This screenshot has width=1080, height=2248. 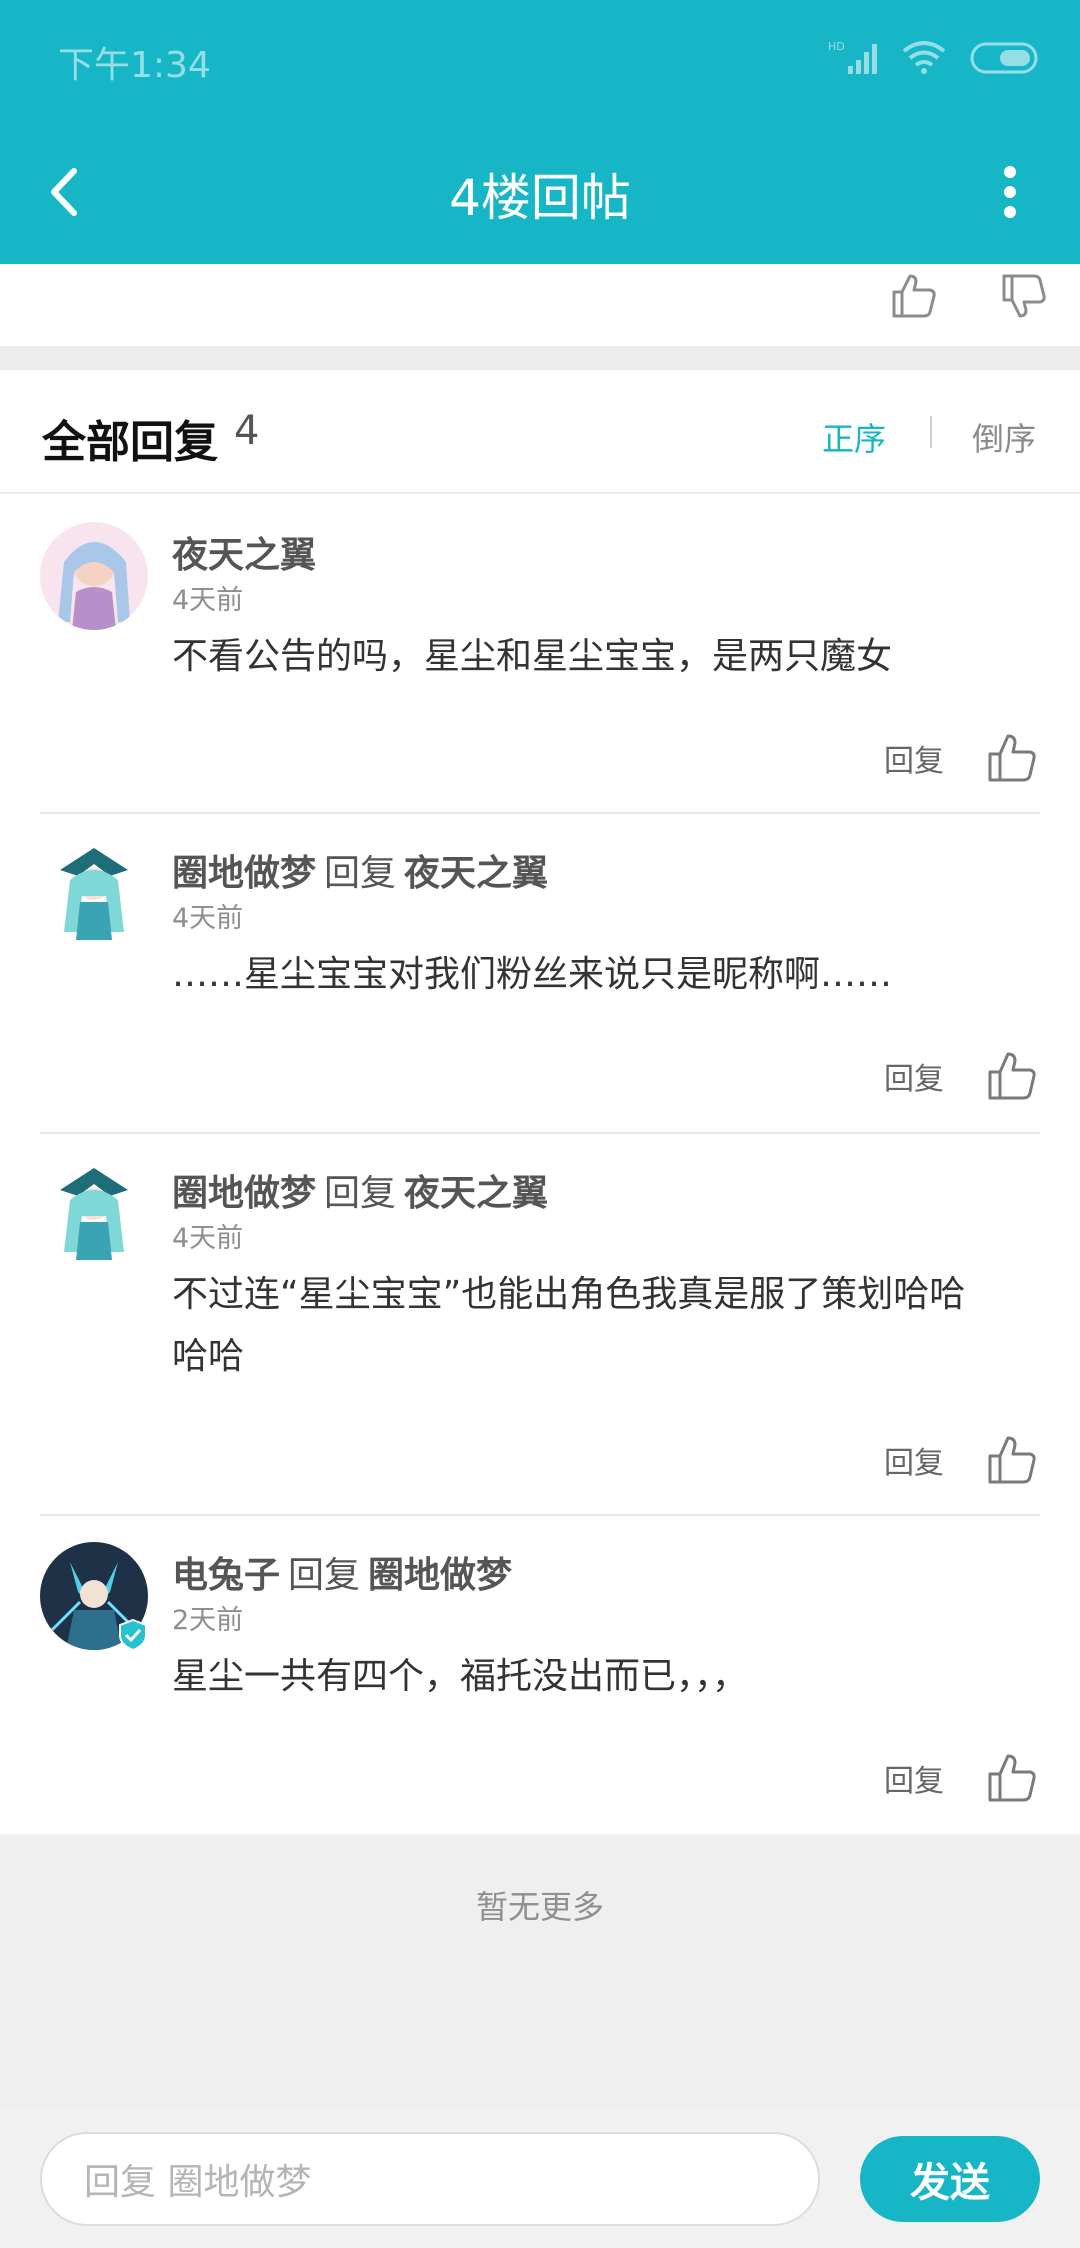 What do you see at coordinates (540, 305) in the screenshot?
I see `floor-reaction-bar` at bounding box center [540, 305].